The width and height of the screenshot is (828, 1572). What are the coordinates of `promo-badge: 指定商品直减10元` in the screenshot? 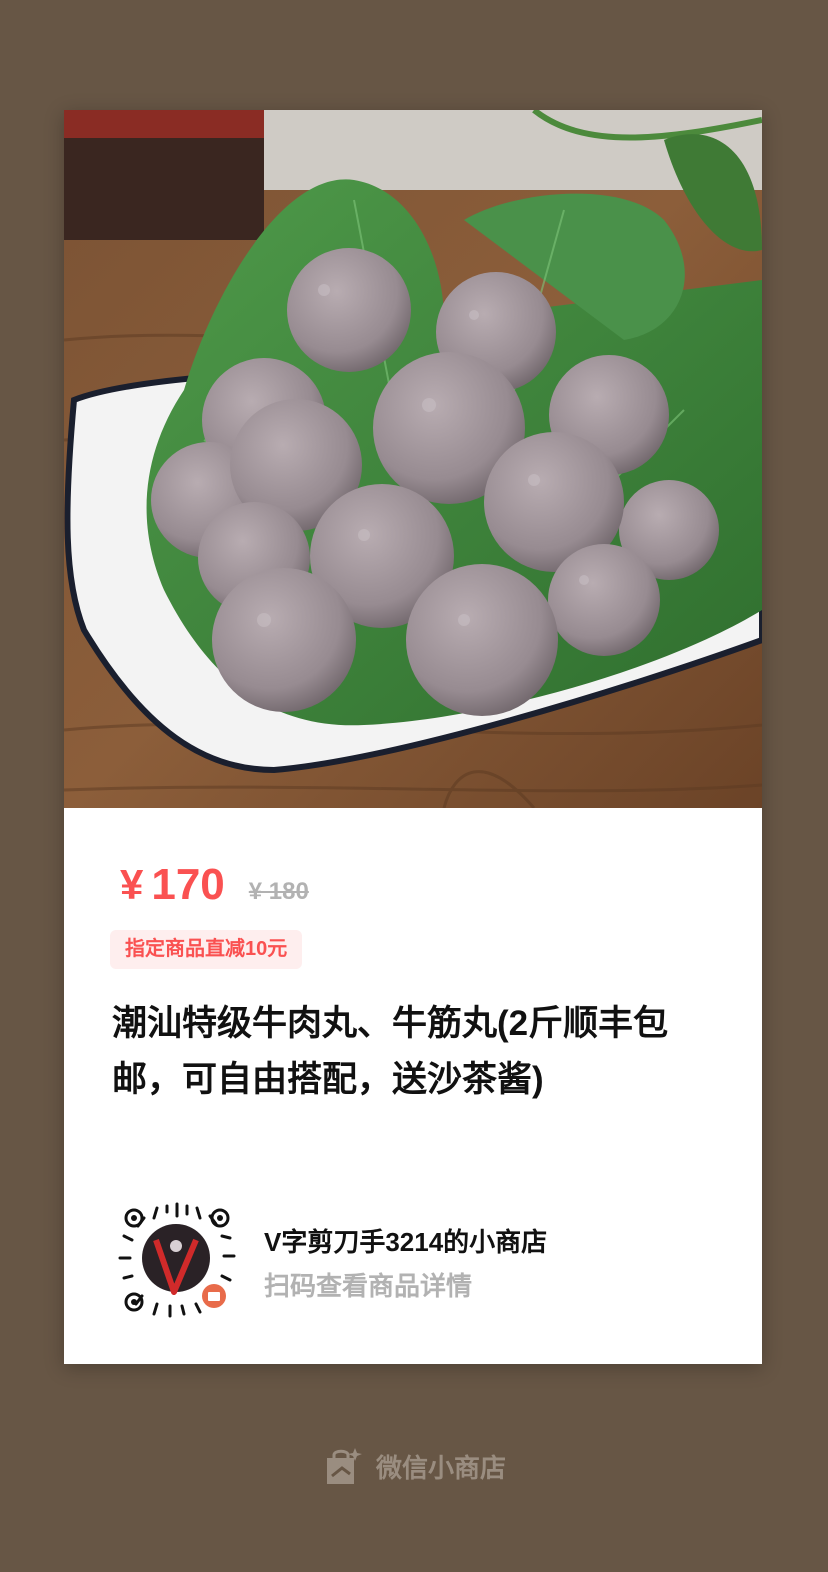 It's located at (206, 949).